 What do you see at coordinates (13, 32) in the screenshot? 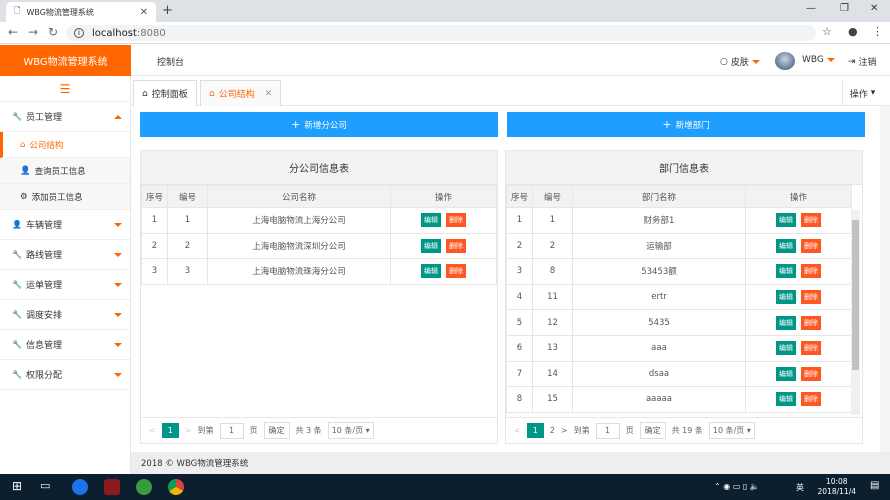
I see `back-icon: ←` at bounding box center [13, 32].